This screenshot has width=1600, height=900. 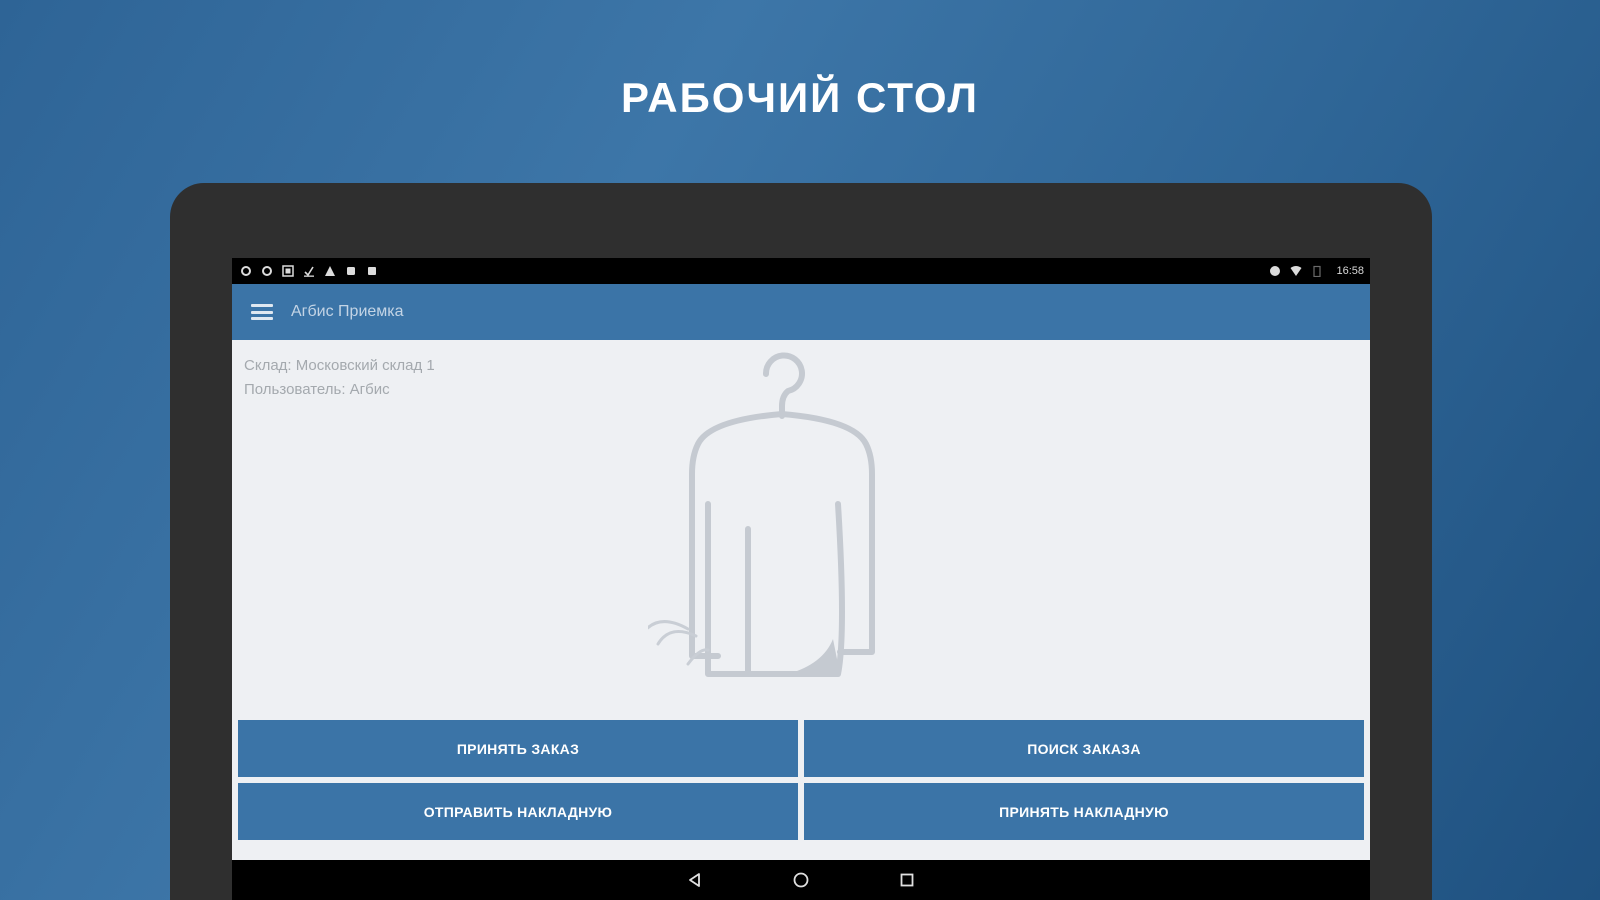 I want to click on navigation-bar, so click(x=801, y=880).